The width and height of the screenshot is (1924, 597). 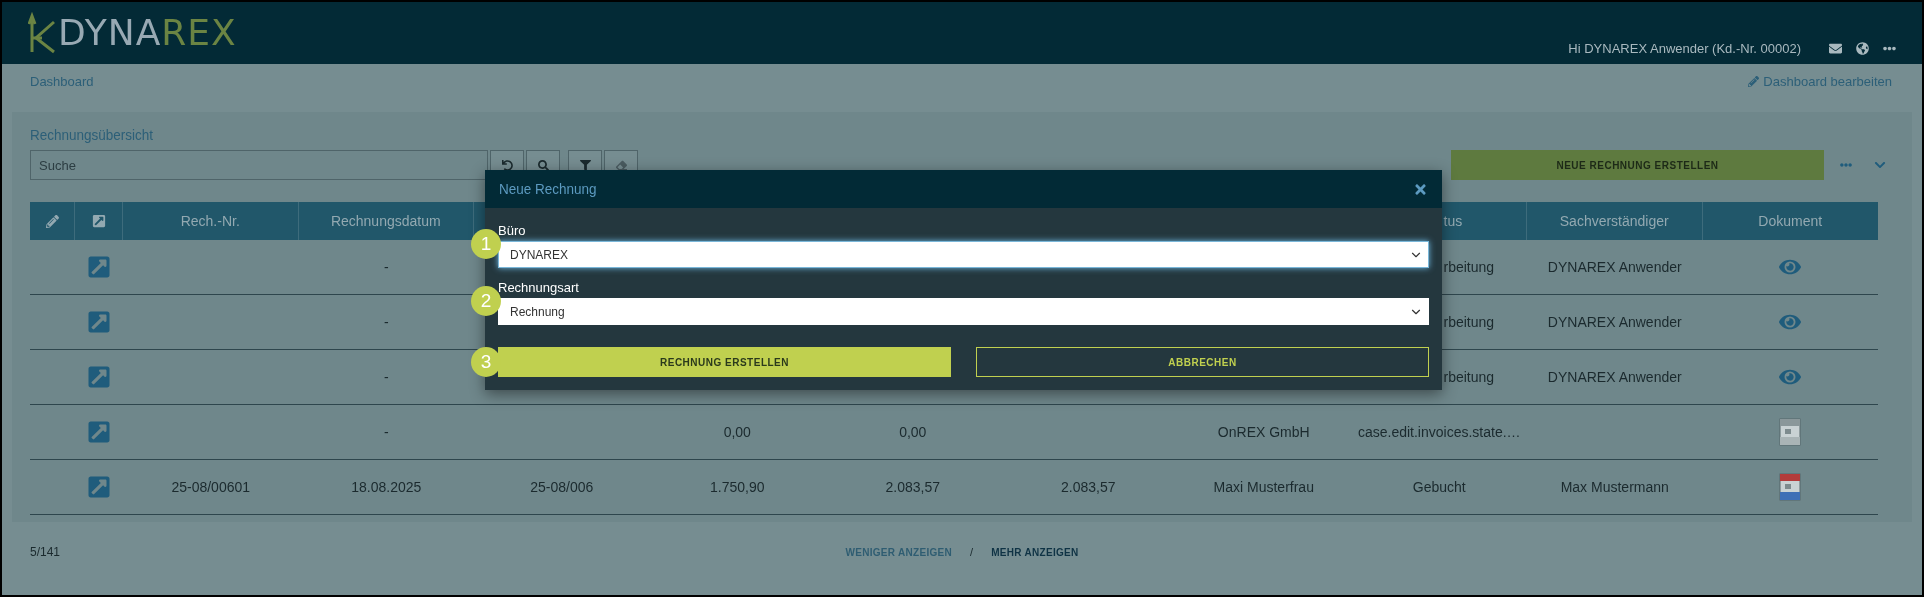 I want to click on show-more-link: MEHR ANZEIGEN, so click(x=1035, y=552).